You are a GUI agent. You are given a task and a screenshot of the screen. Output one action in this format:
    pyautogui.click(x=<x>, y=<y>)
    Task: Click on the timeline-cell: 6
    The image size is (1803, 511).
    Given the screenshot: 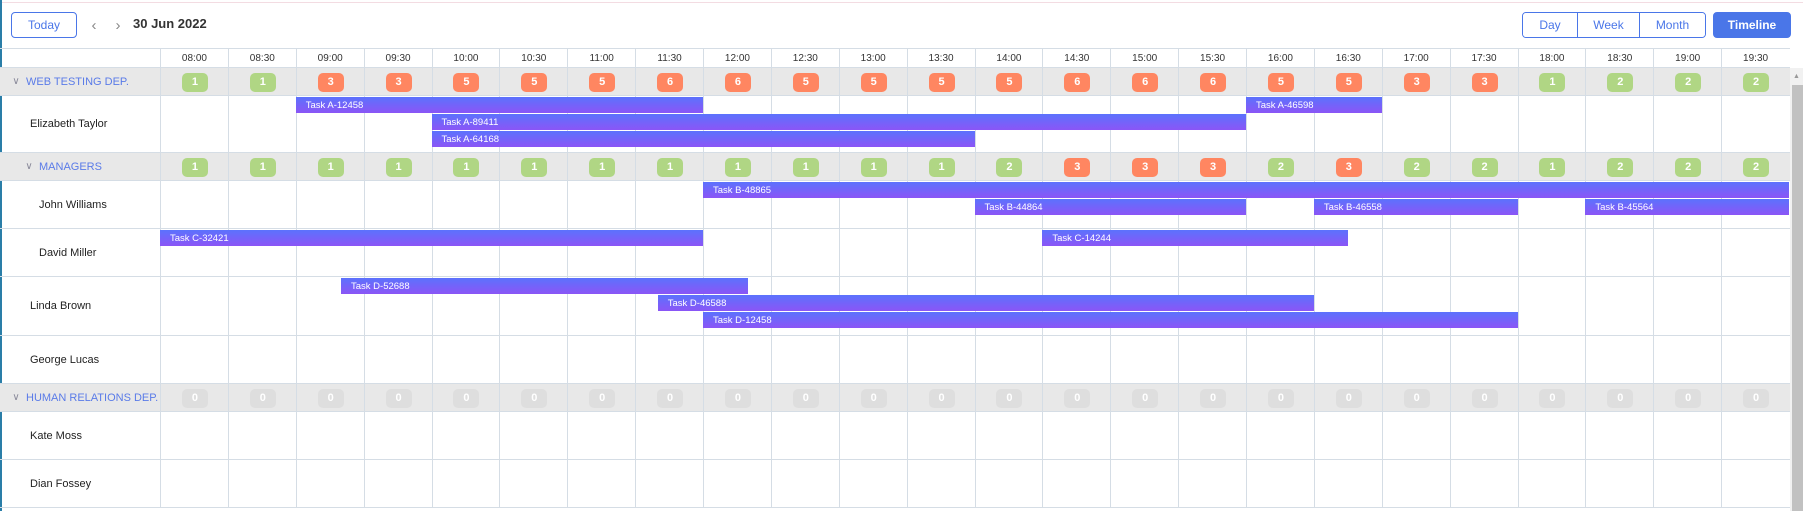 What is the action you would take?
    pyautogui.click(x=1144, y=81)
    